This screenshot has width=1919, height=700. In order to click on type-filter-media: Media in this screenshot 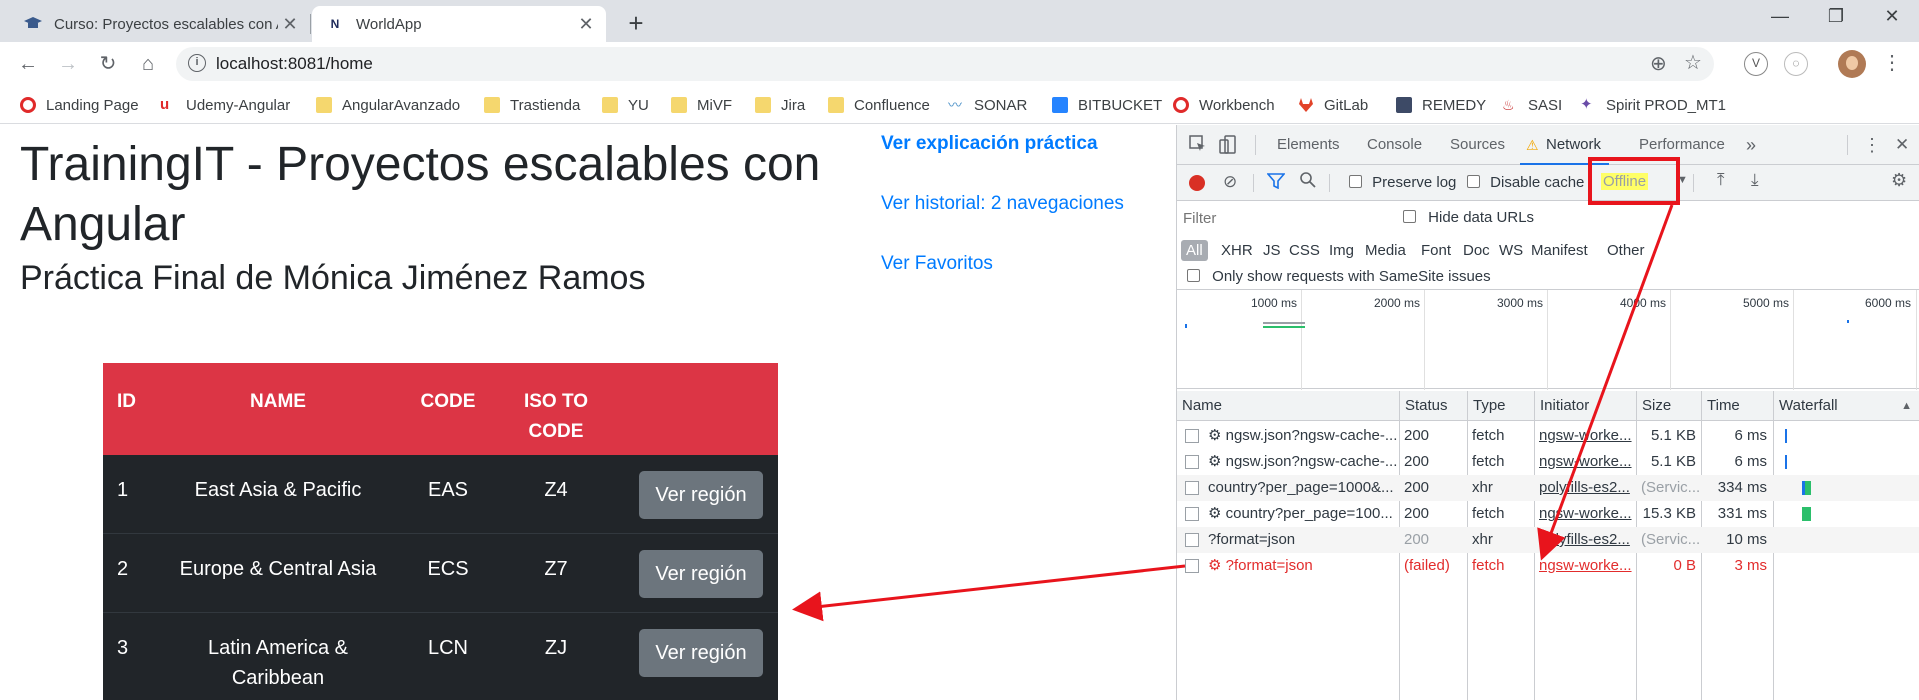, I will do `click(1385, 250)`.